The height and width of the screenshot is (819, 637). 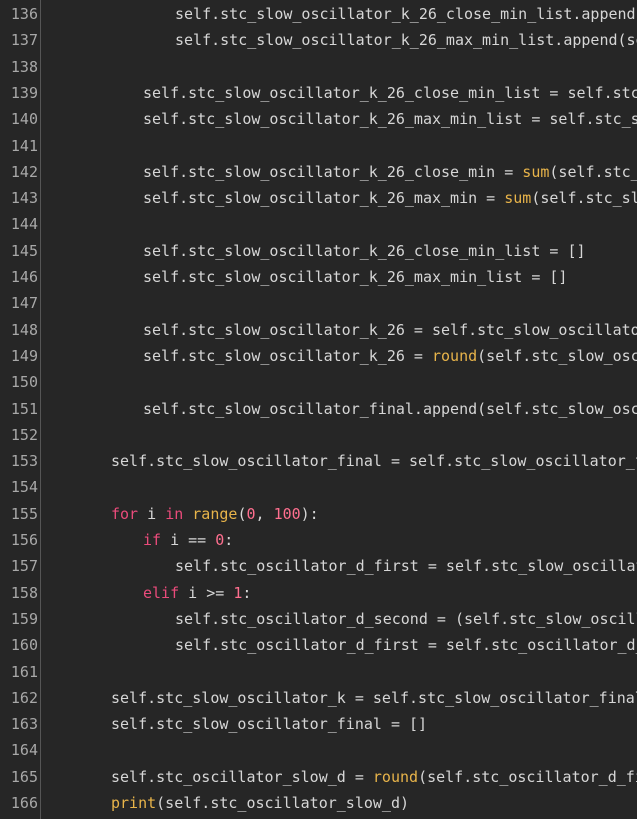 I want to click on line-number: 150, so click(x=24, y=382).